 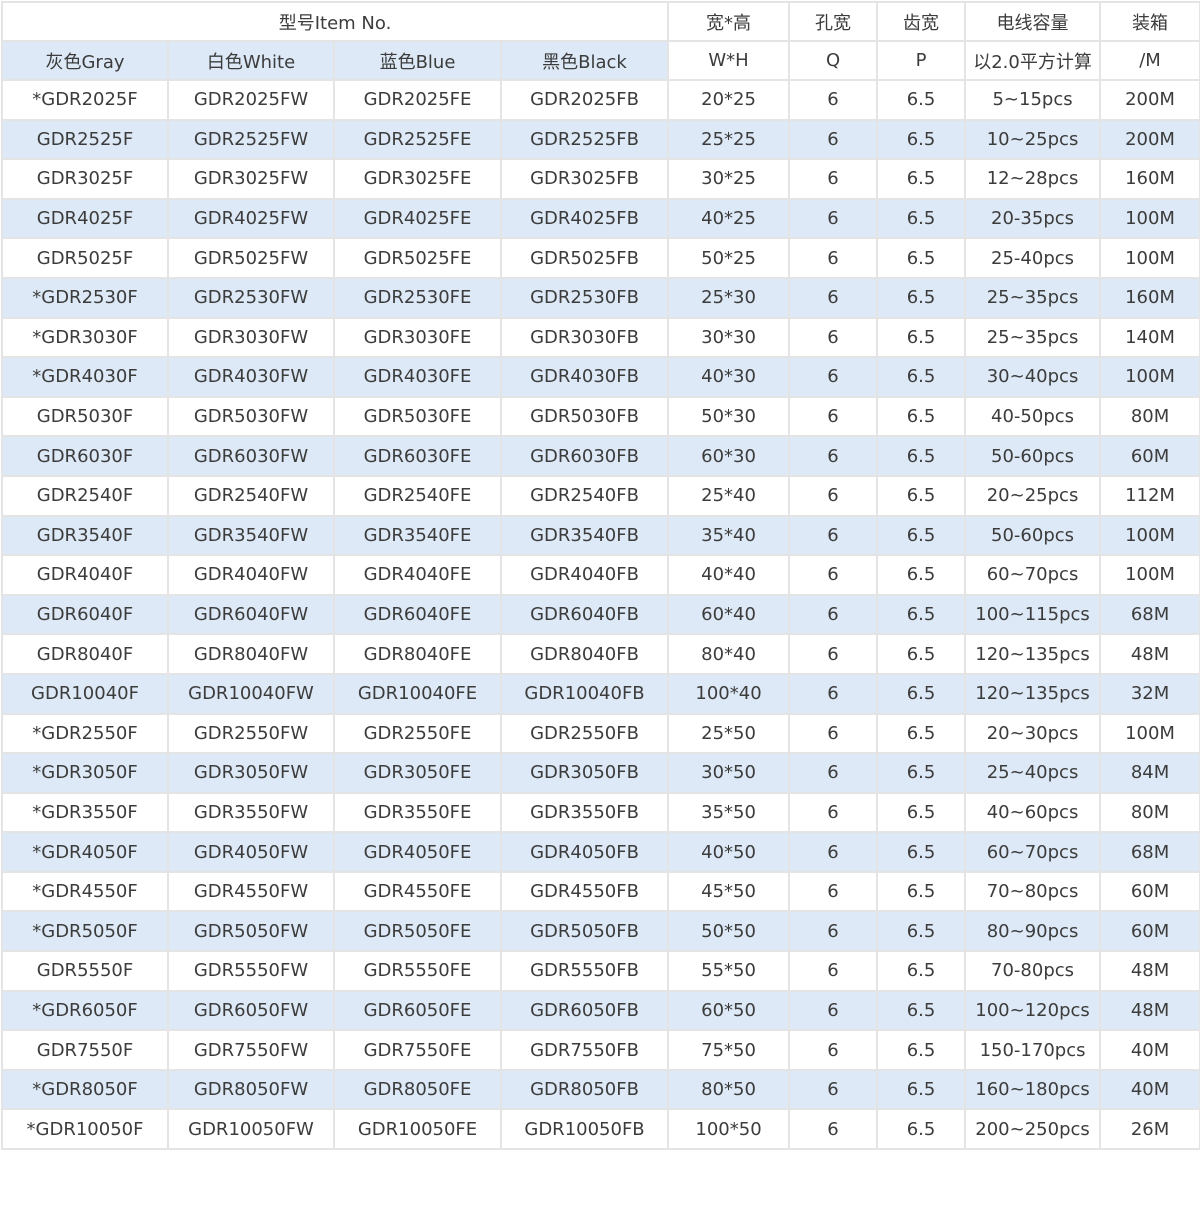 I want to click on gray-cell: *GDR3550F, so click(x=85, y=812).